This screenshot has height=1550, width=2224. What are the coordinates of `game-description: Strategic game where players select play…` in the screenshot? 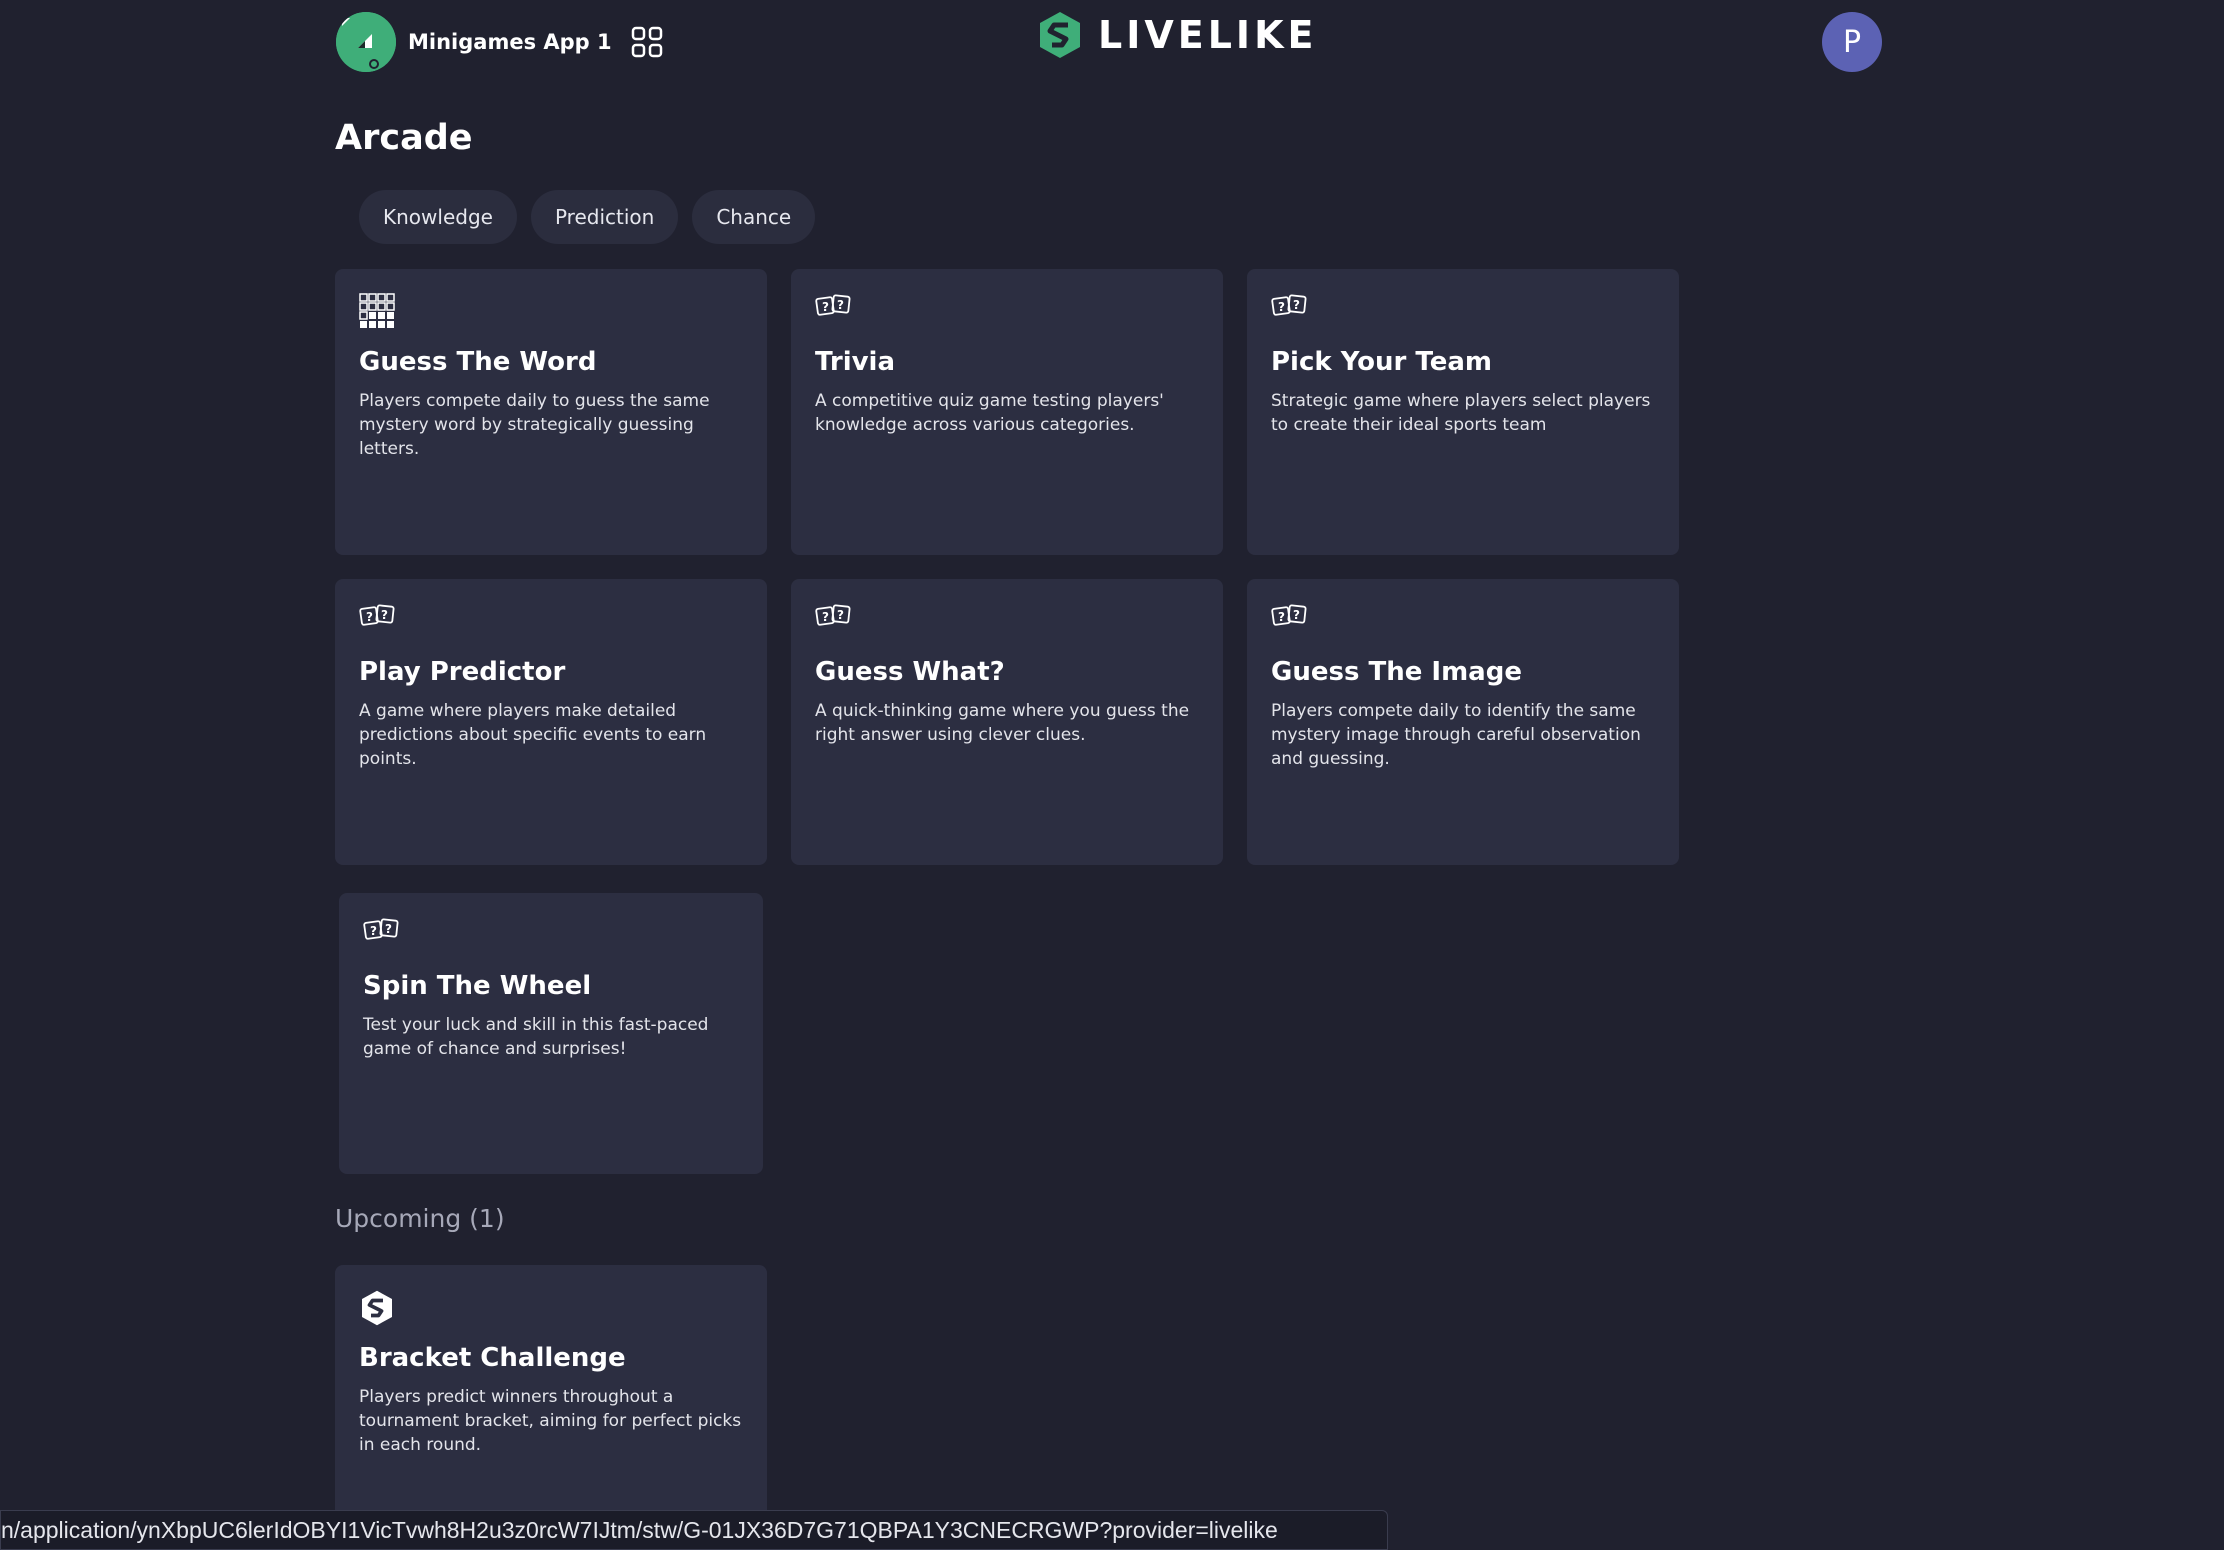 It's located at (1461, 413).